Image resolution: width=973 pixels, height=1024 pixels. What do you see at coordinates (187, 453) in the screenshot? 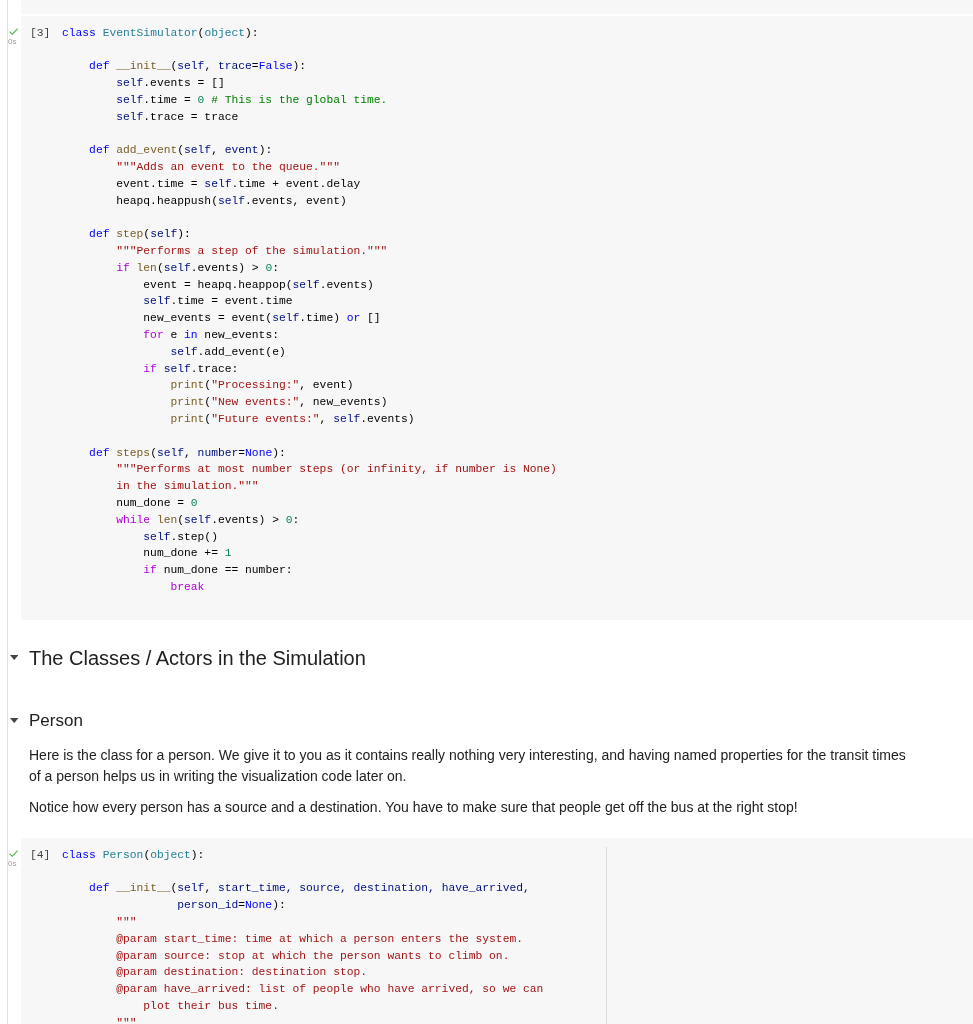
I see `code-line: def steps(self, number=None):` at bounding box center [187, 453].